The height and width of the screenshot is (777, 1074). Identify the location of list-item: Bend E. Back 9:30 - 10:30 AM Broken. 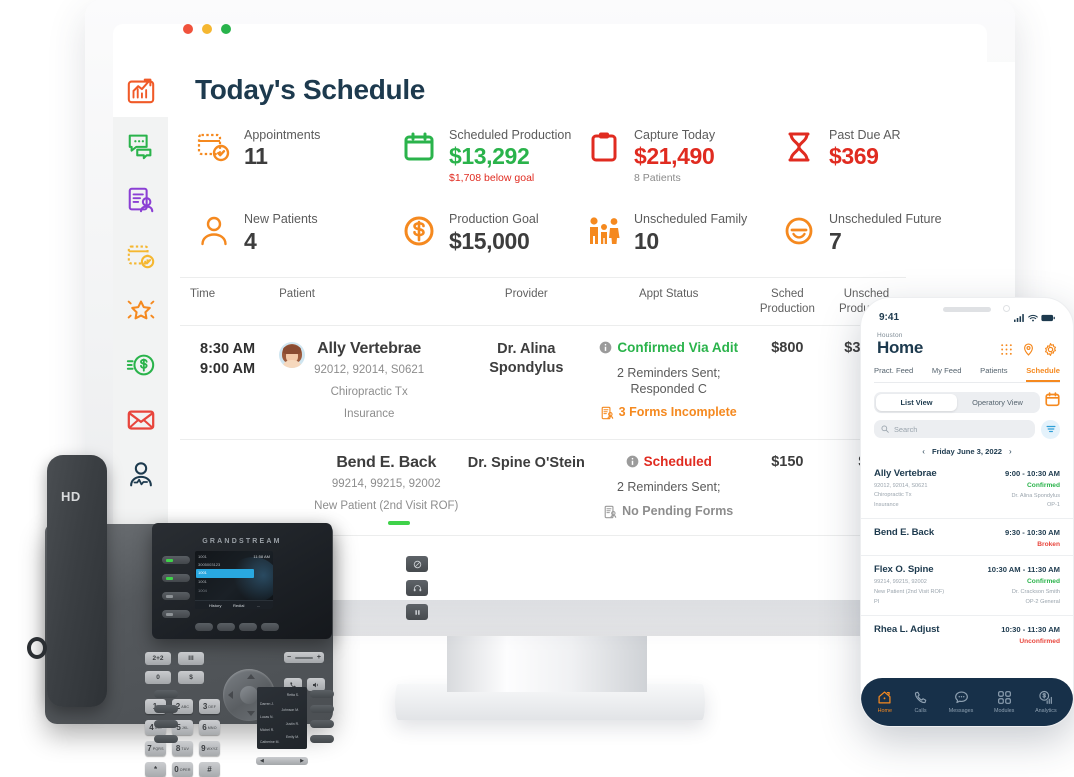
(967, 538).